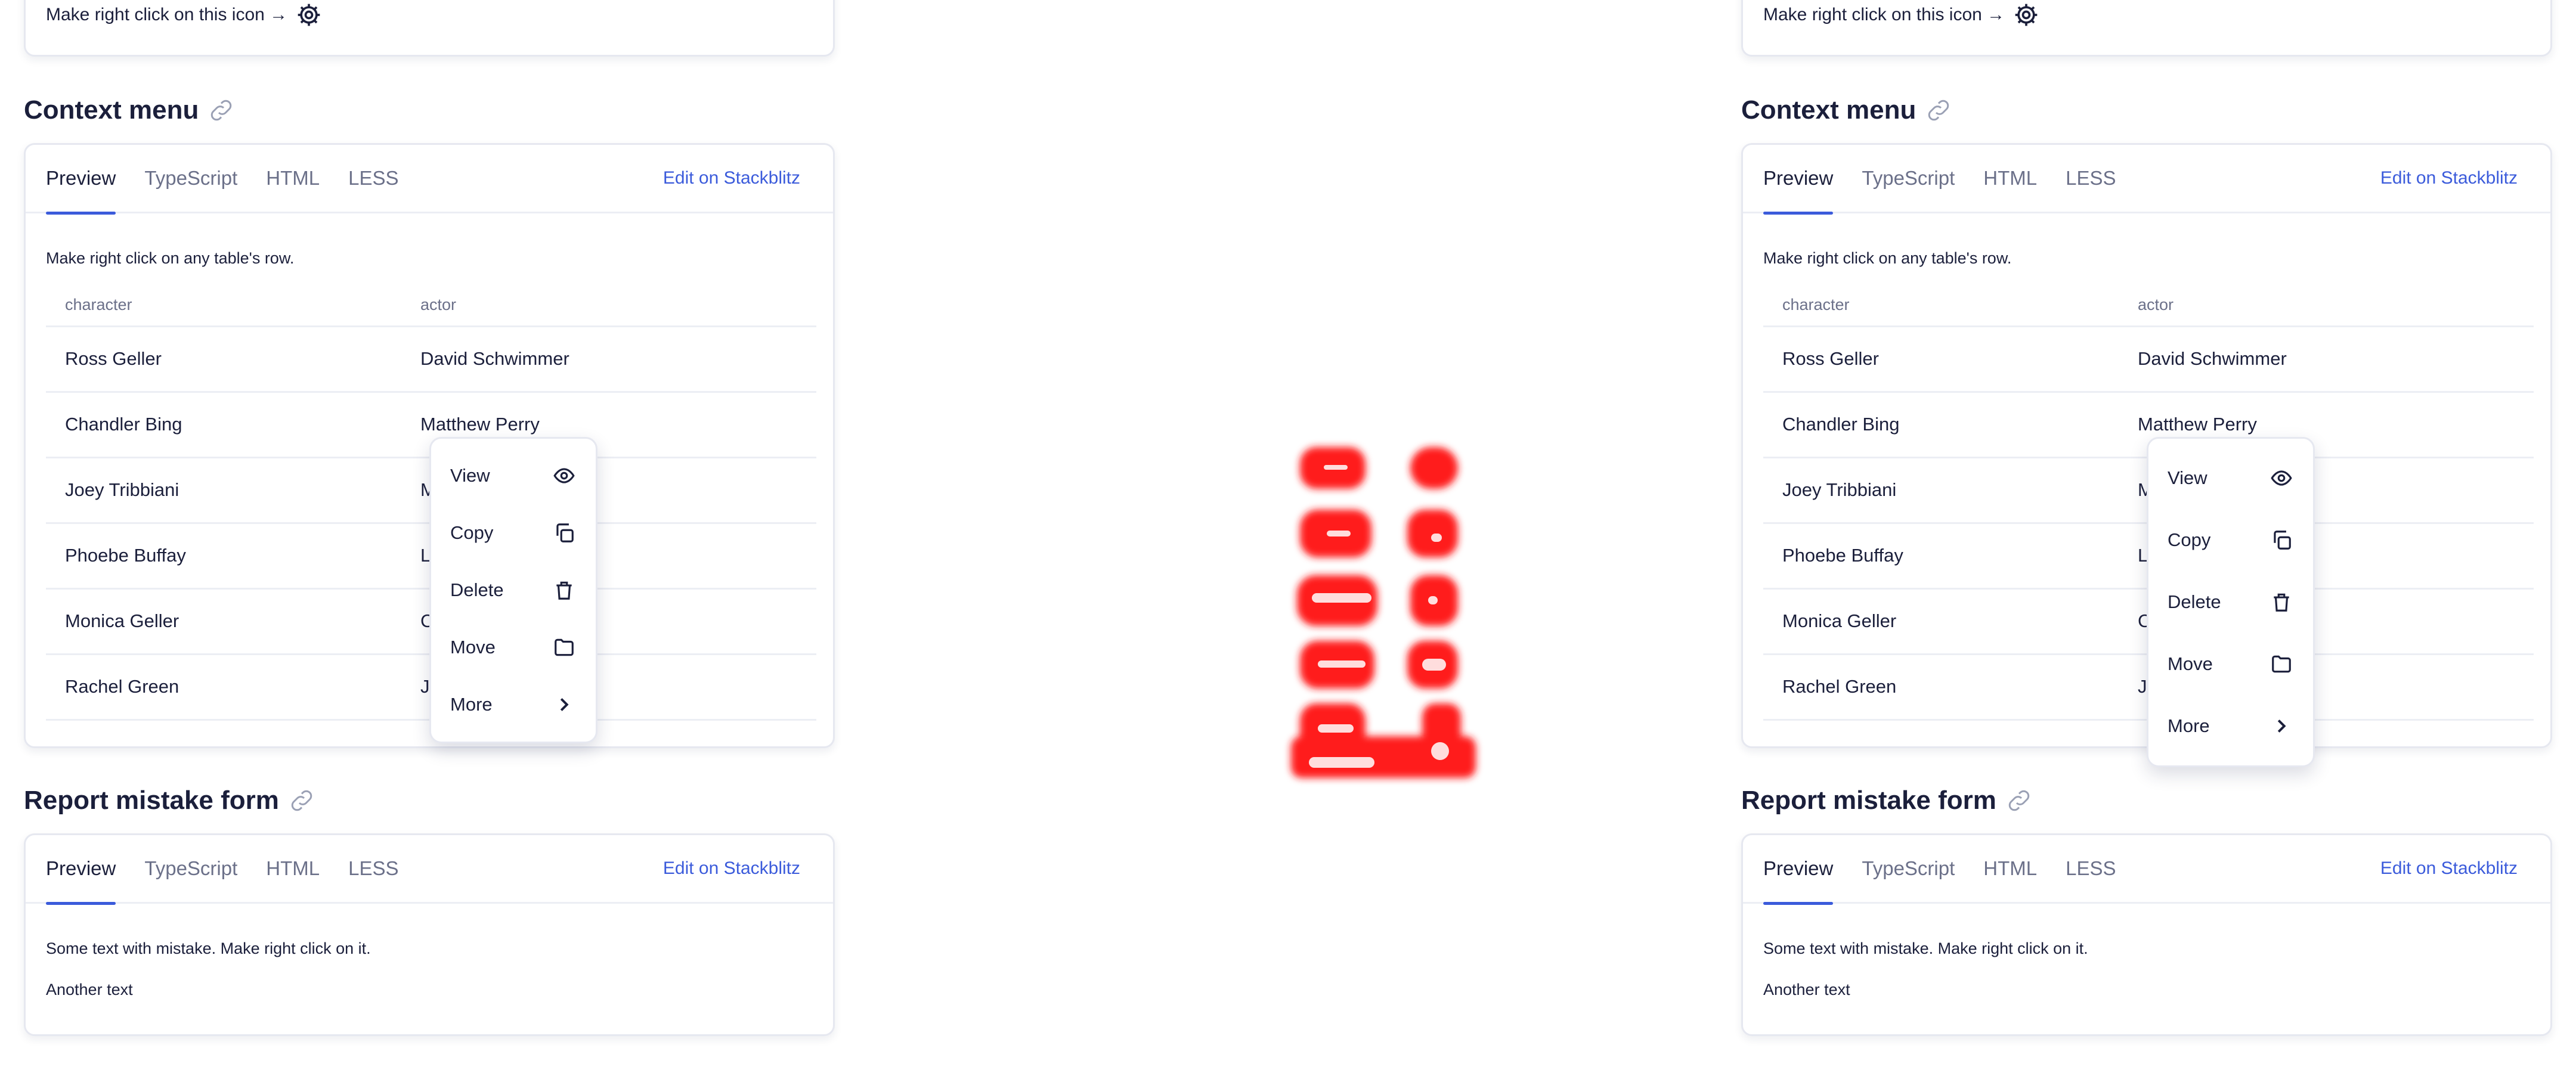 The image size is (2576, 1073). I want to click on center-logo-image, so click(1384, 612).